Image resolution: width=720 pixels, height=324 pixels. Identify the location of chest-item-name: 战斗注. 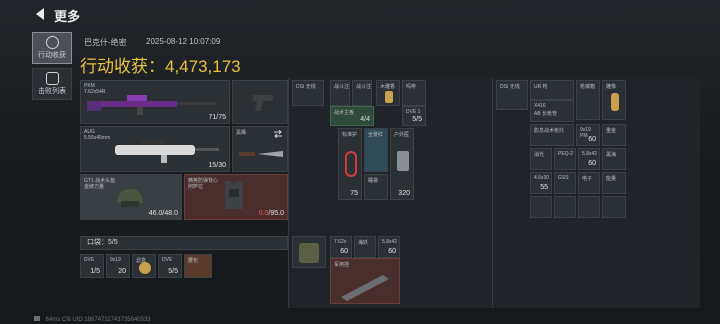
(342, 87).